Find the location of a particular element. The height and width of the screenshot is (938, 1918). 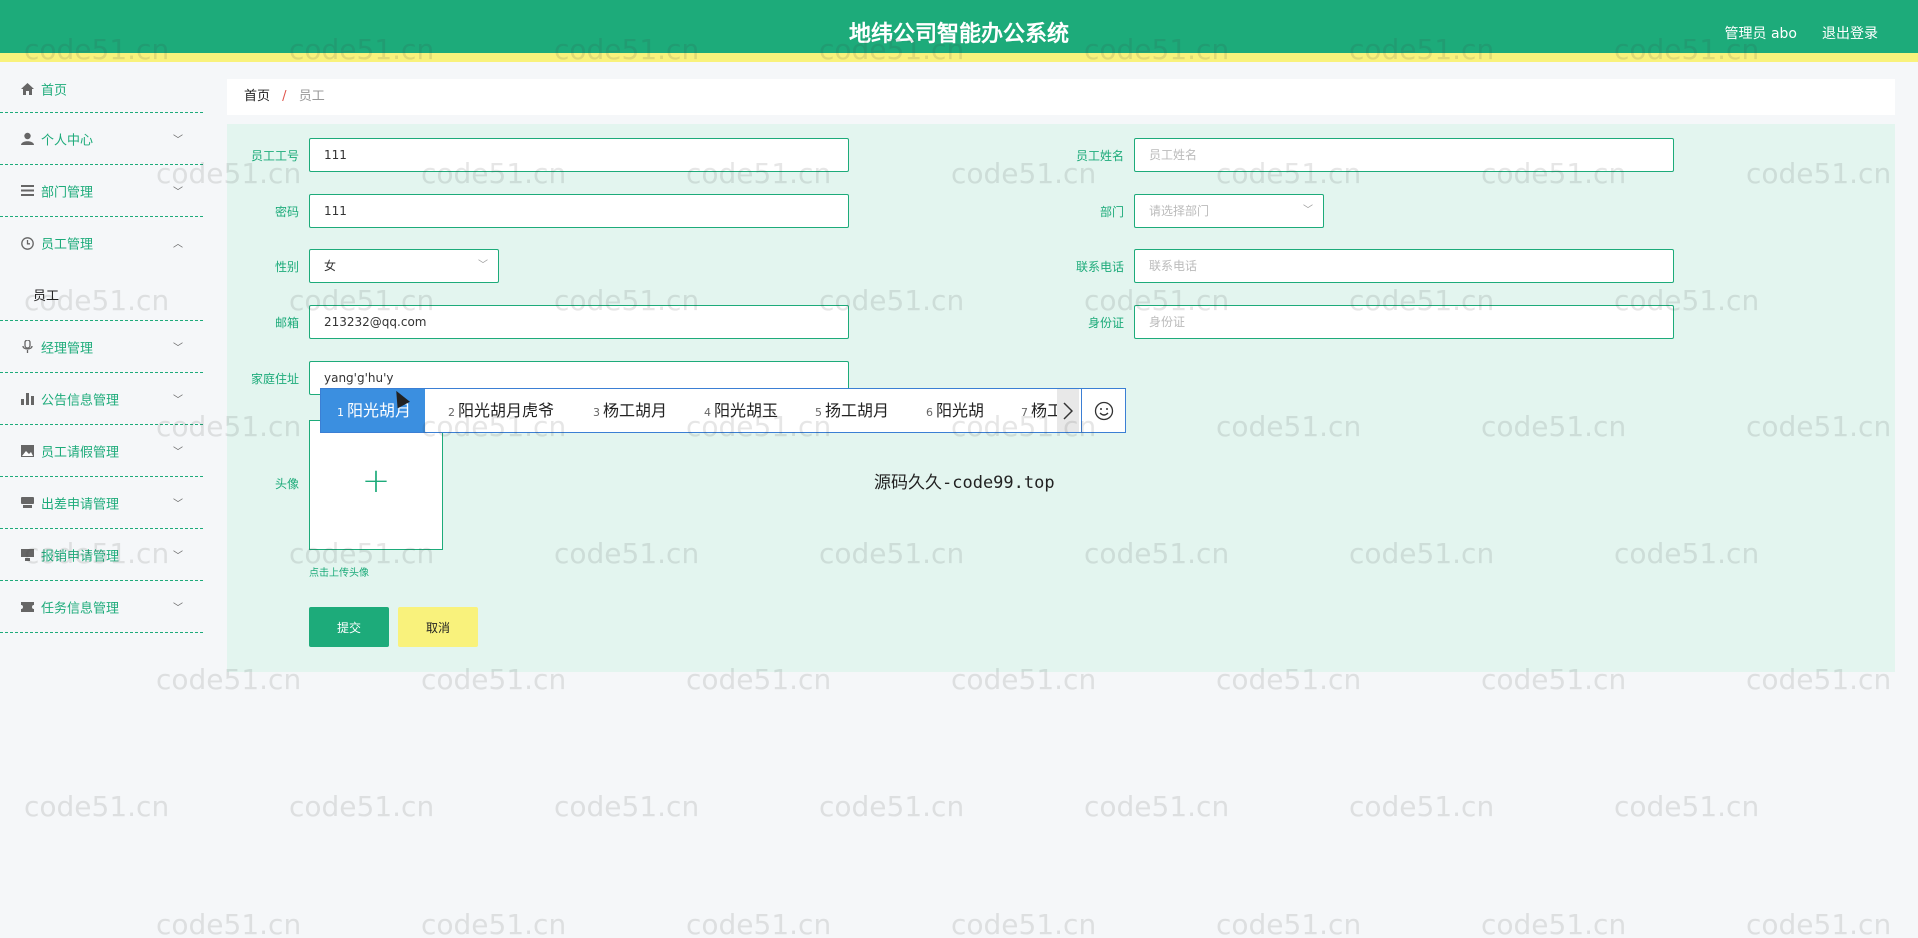

password-label: 密码 is located at coordinates (286, 212).